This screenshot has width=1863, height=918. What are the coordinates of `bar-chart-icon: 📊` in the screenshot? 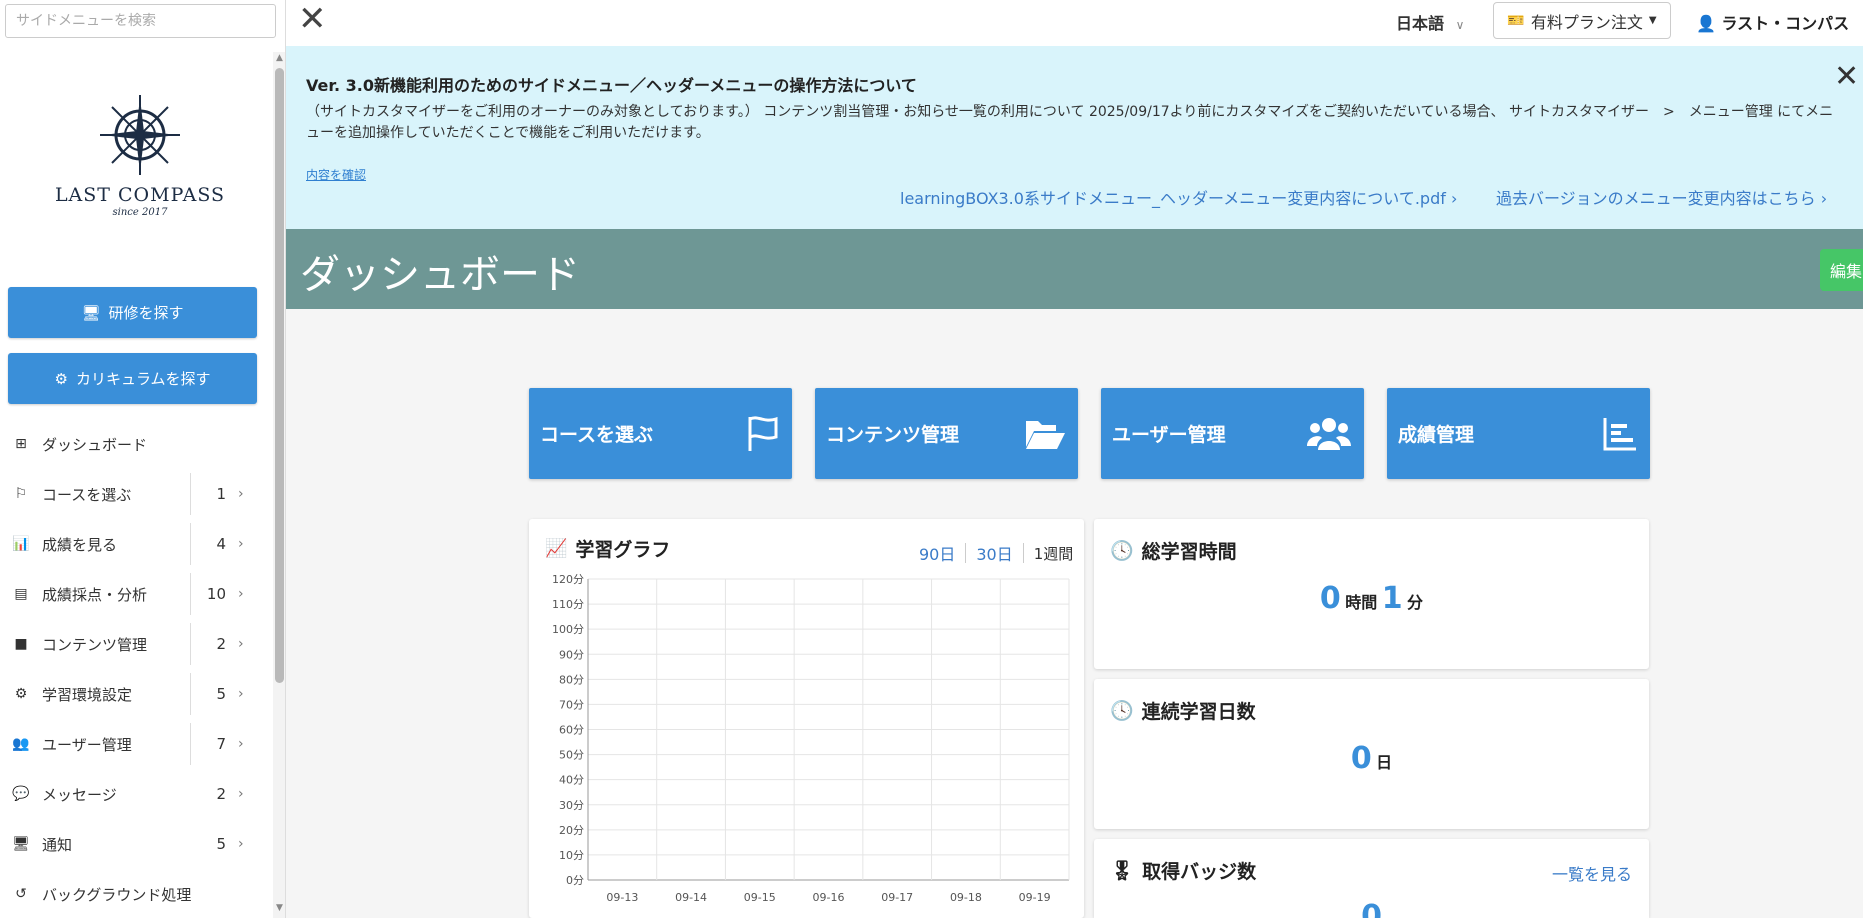 It's located at (21, 544).